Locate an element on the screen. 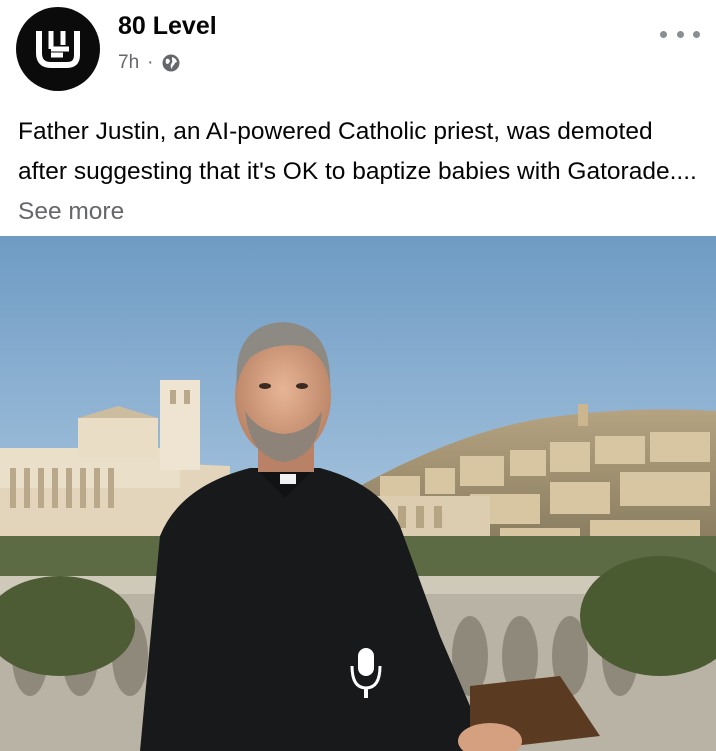  80-level-logo-icon is located at coordinates (58, 49).